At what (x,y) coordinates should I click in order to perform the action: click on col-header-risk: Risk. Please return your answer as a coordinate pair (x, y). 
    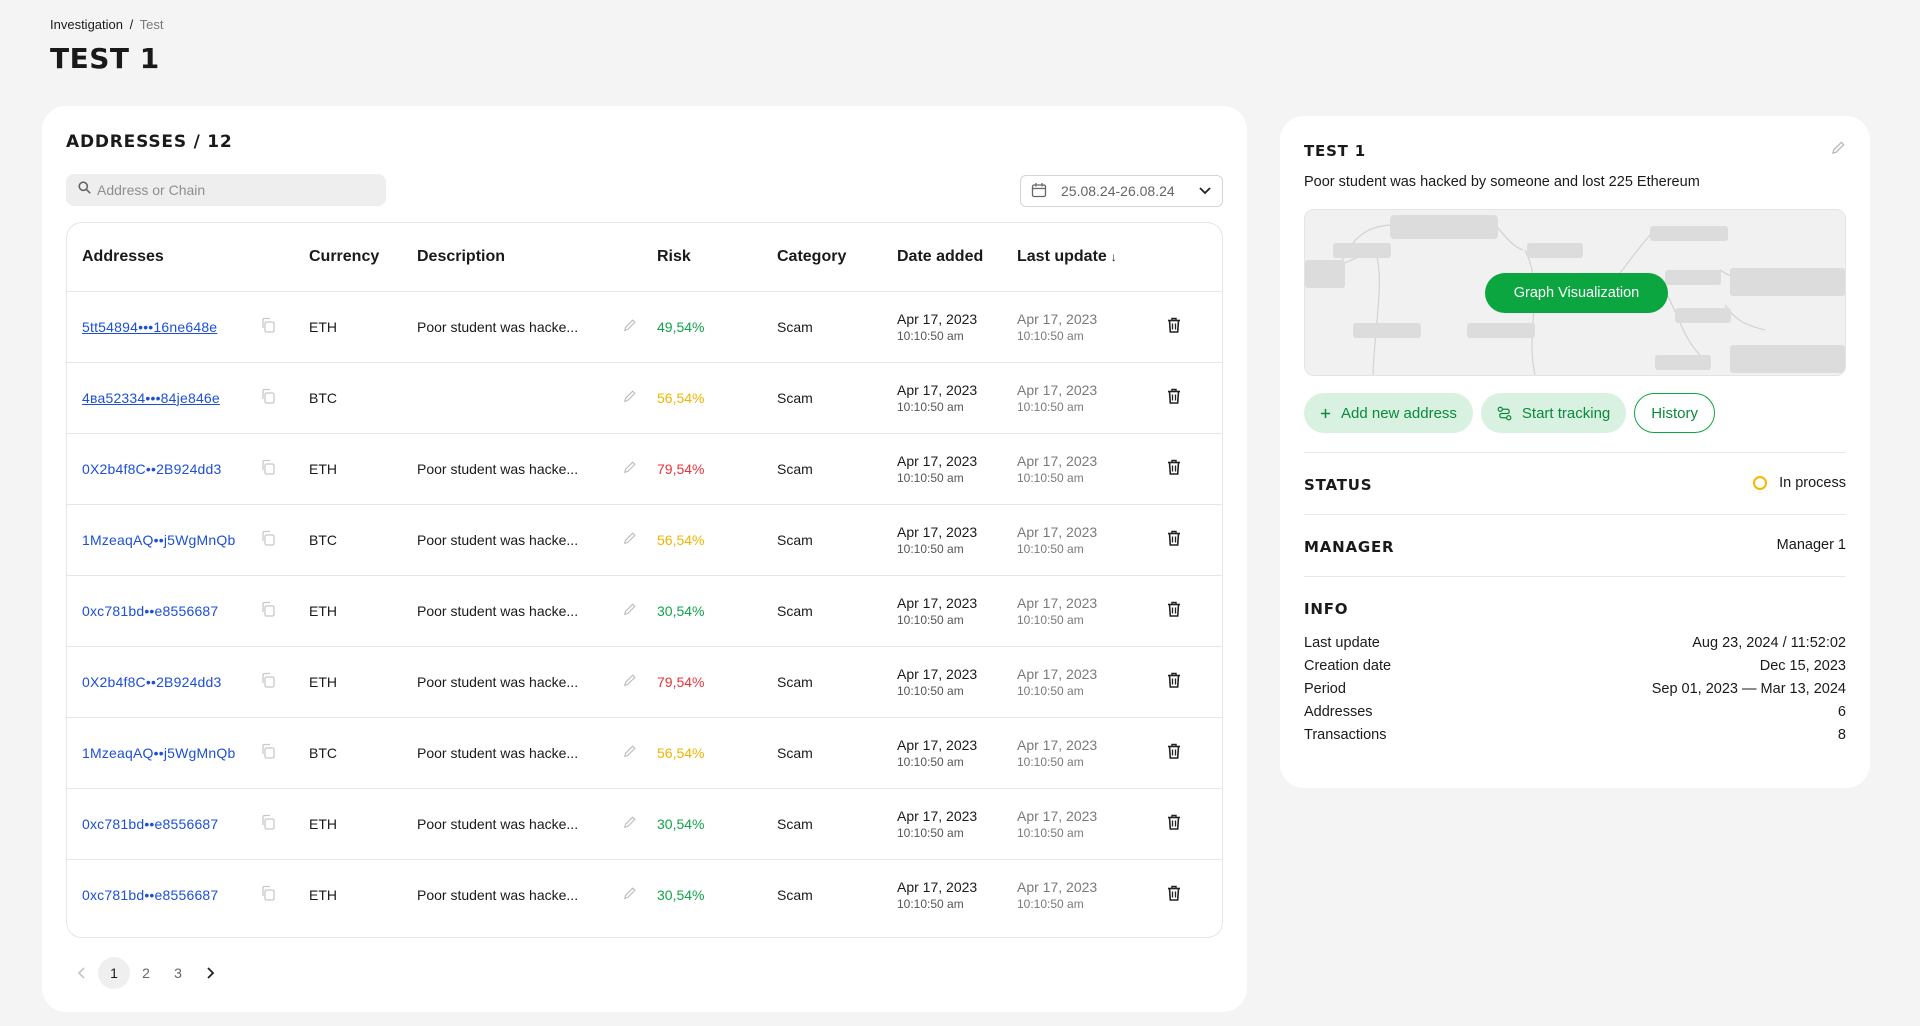
    Looking at the image, I should click on (717, 257).